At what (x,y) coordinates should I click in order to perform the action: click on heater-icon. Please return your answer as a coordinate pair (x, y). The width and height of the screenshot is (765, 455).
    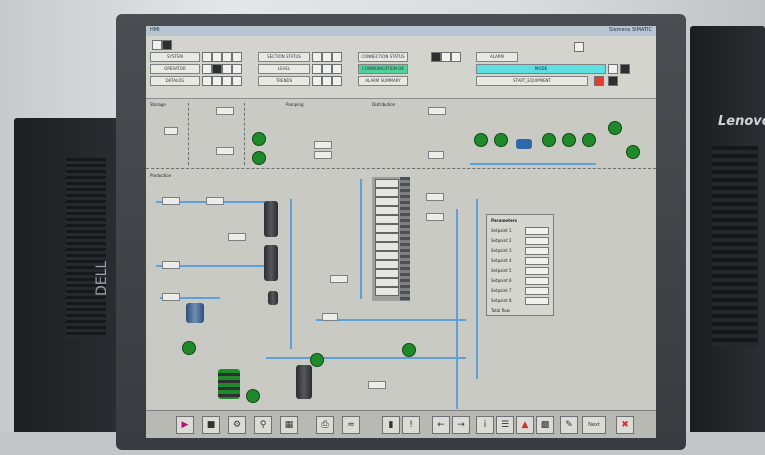
    Looking at the image, I should click on (229, 384).